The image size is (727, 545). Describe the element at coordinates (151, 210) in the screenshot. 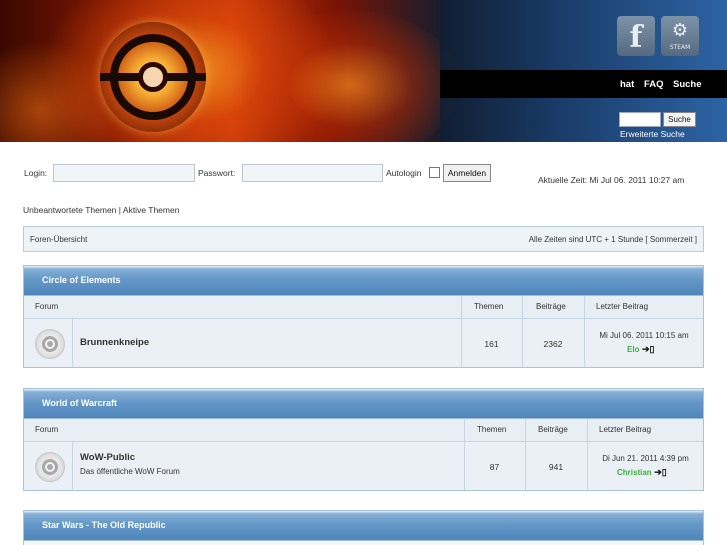

I see `active-topics-link: Aktive Themen` at that location.